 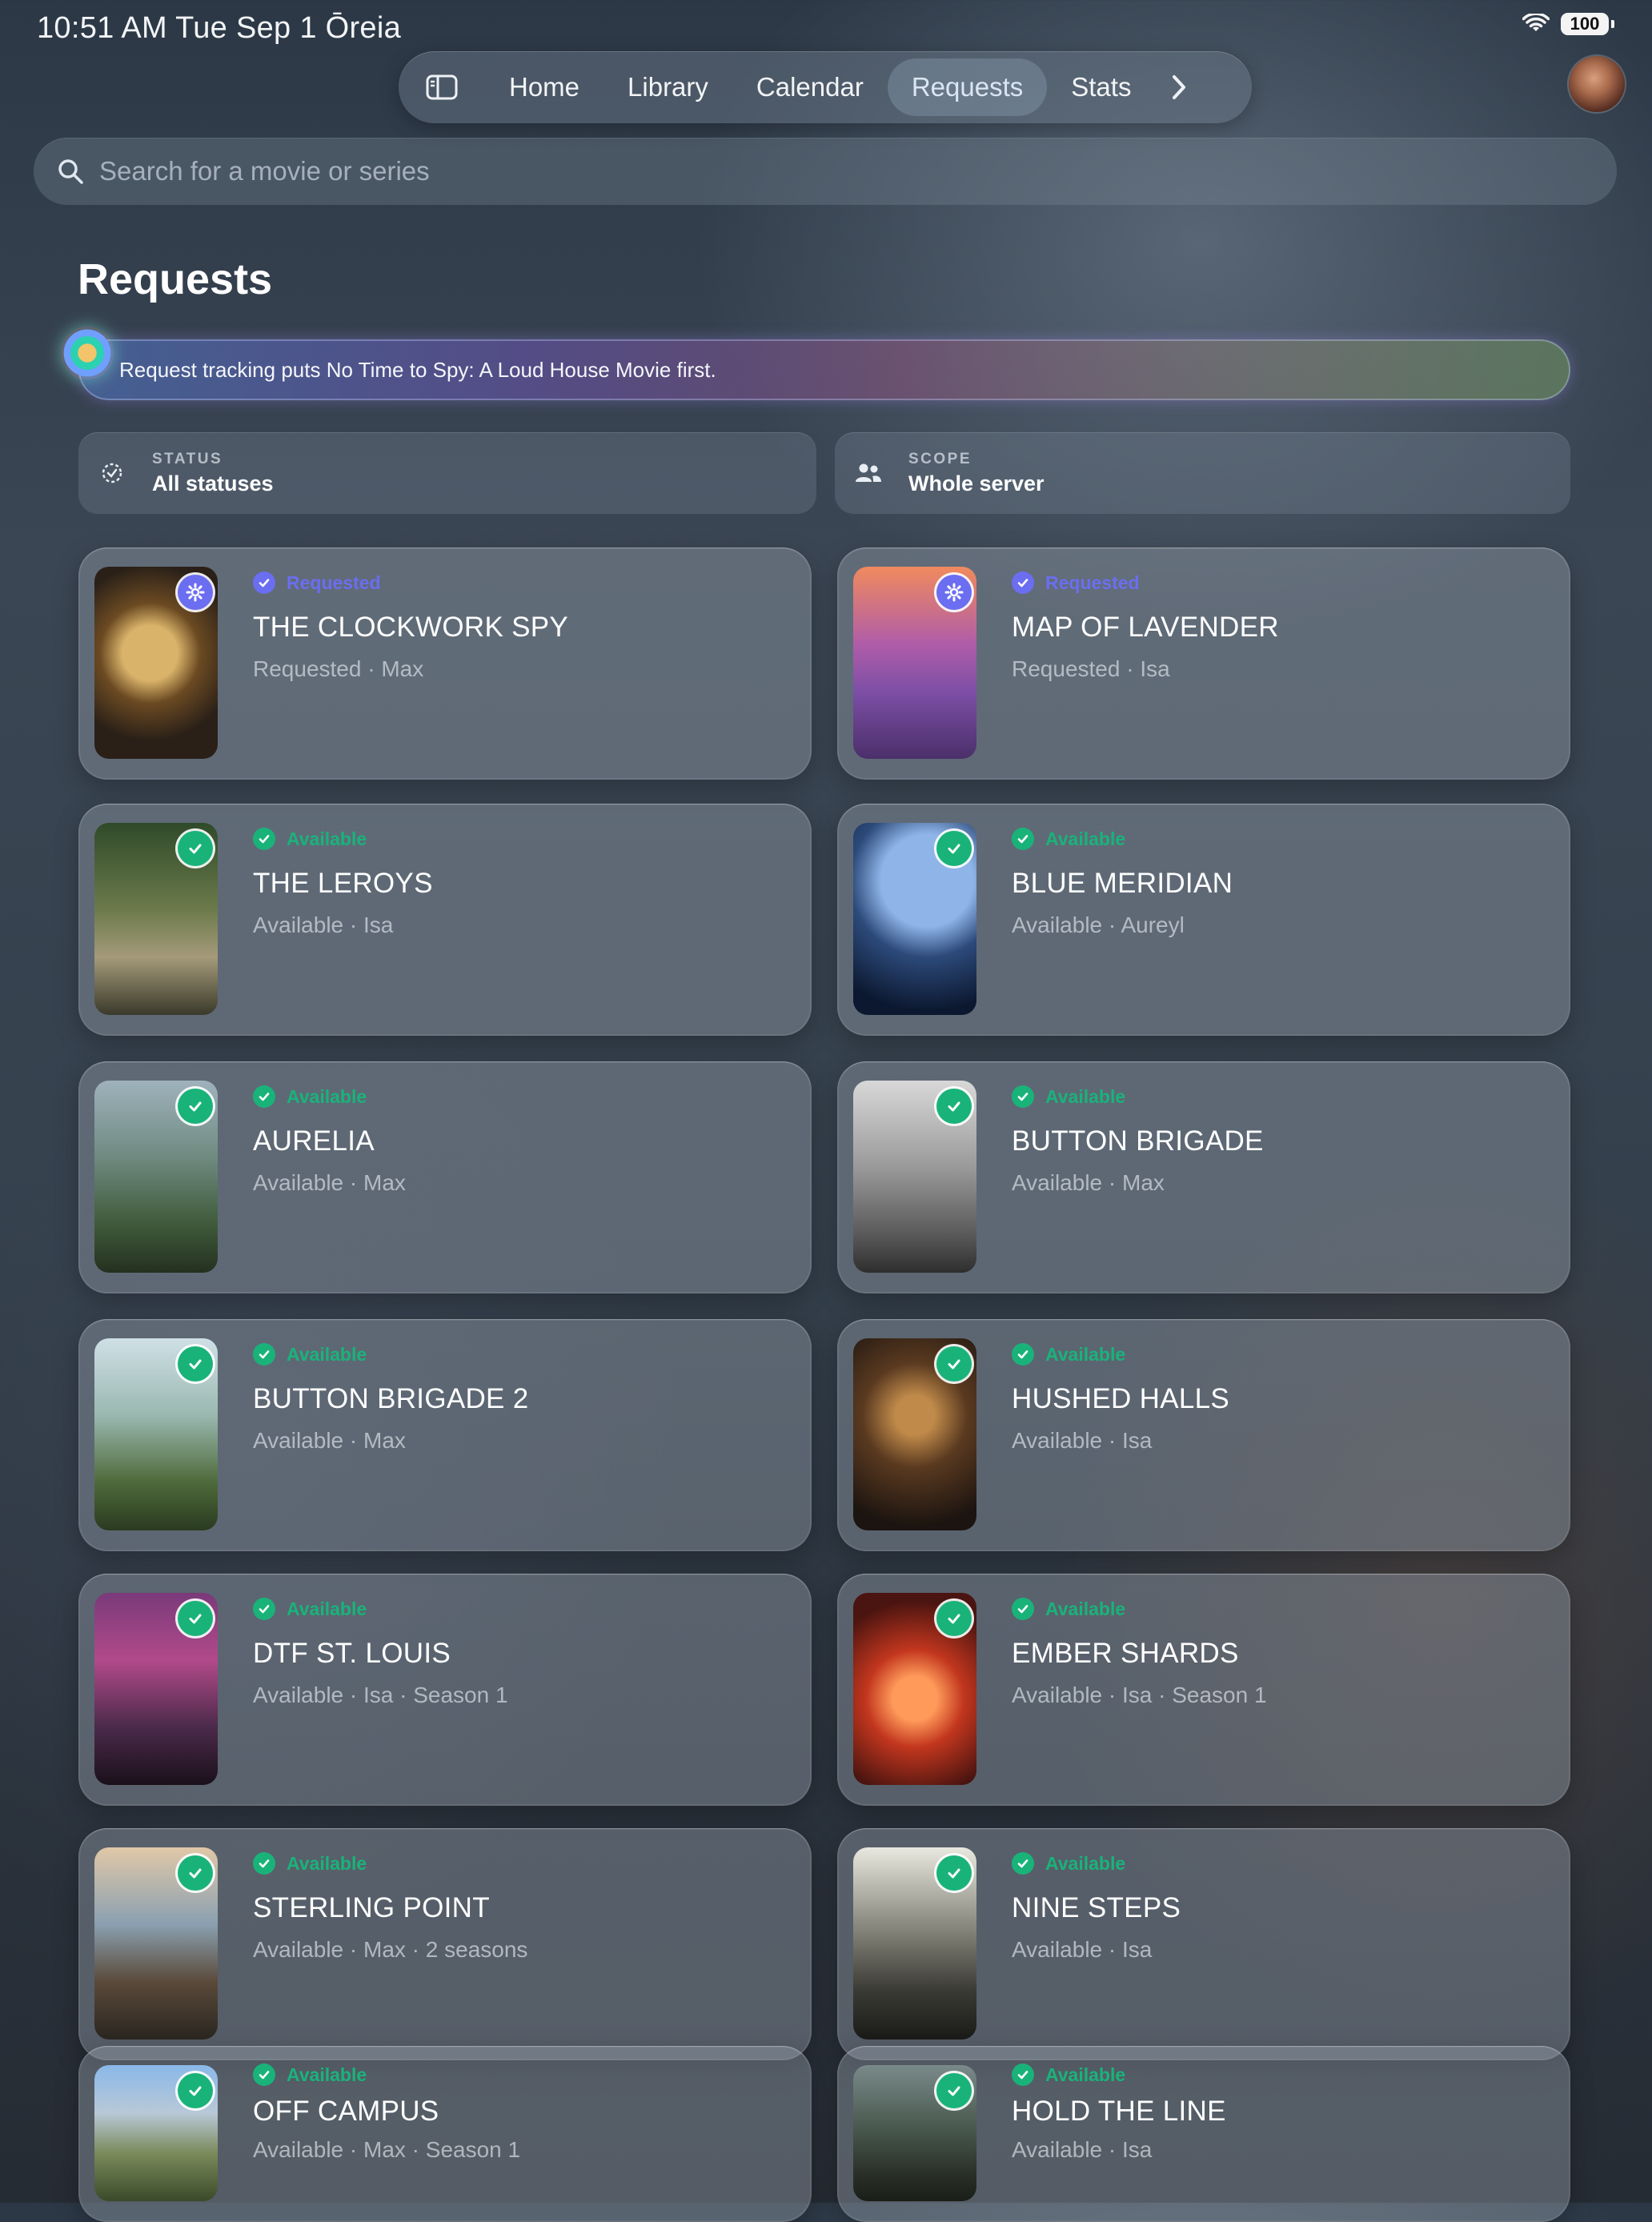 What do you see at coordinates (1101, 87) in the screenshot?
I see `tab-stats: Stats` at bounding box center [1101, 87].